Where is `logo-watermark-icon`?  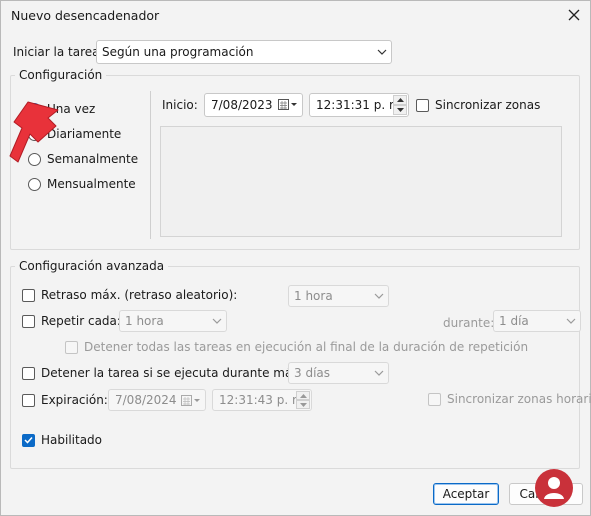
logo-watermark-icon is located at coordinates (554, 488).